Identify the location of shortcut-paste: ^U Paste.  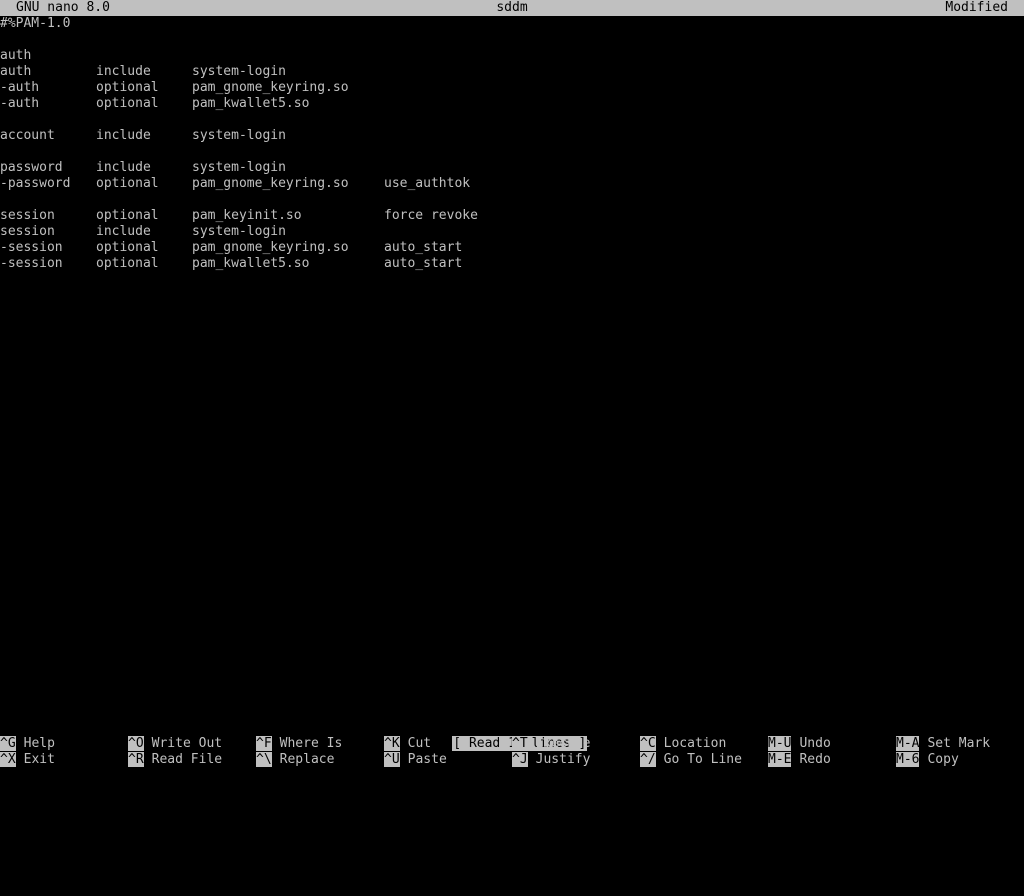
(415, 760).